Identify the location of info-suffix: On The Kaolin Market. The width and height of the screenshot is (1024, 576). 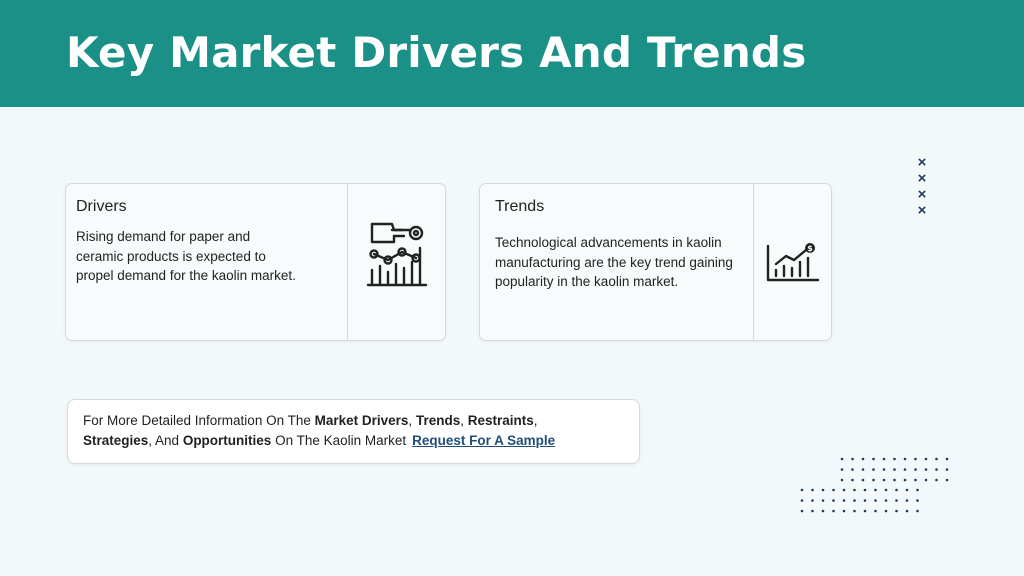
(339, 440).